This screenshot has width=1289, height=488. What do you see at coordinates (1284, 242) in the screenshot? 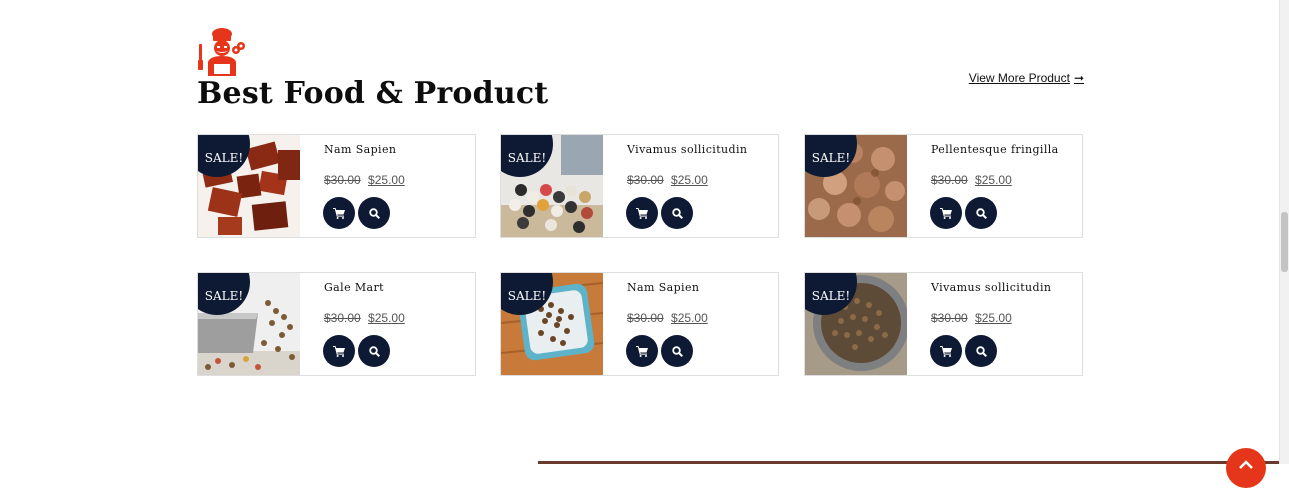
I see `scrollbar-thumb` at bounding box center [1284, 242].